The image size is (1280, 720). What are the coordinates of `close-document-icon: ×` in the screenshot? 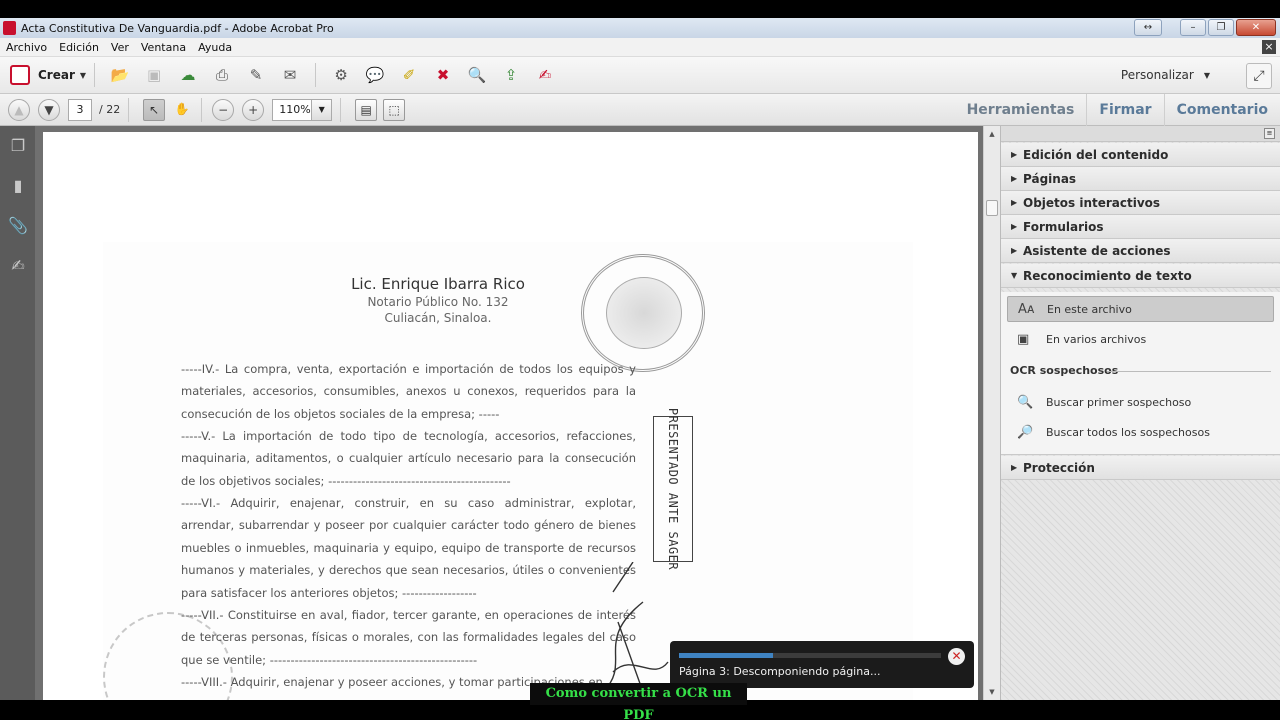 It's located at (1269, 47).